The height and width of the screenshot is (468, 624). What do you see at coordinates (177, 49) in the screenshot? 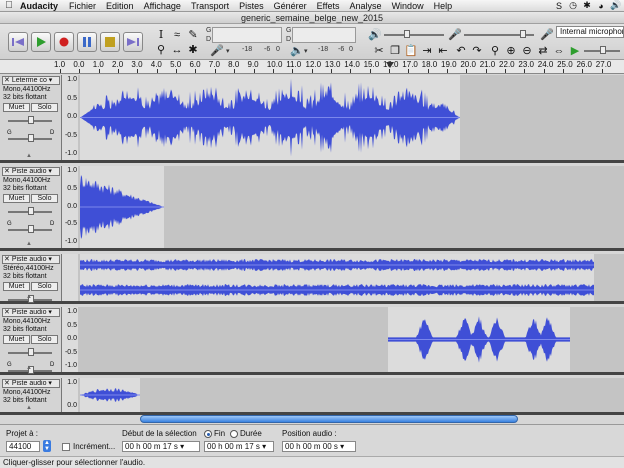
I see `timeshift-tool-icon: ↔` at bounding box center [177, 49].